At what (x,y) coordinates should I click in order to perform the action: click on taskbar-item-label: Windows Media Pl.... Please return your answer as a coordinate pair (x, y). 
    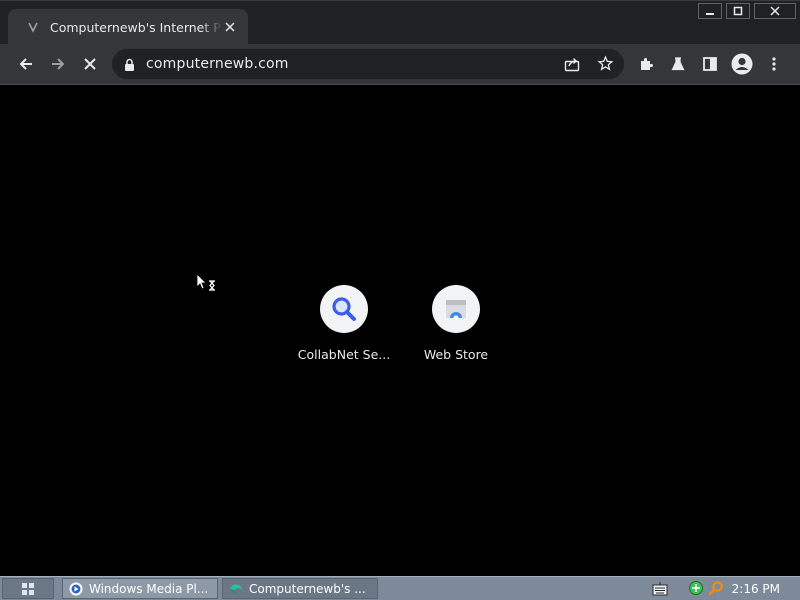
    Looking at the image, I should click on (149, 588).